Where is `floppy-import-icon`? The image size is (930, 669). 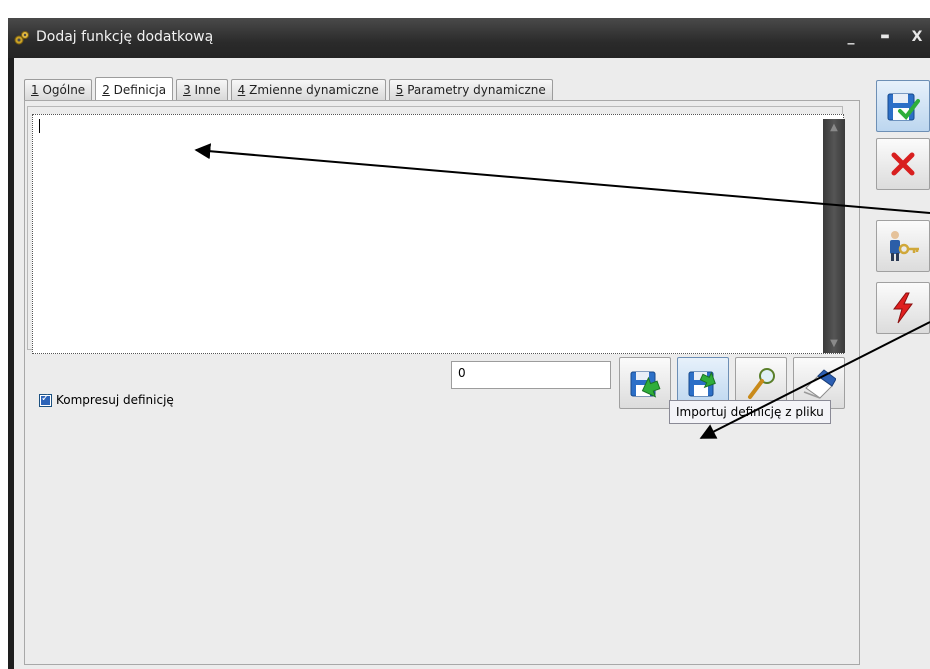 floppy-import-icon is located at coordinates (702, 384).